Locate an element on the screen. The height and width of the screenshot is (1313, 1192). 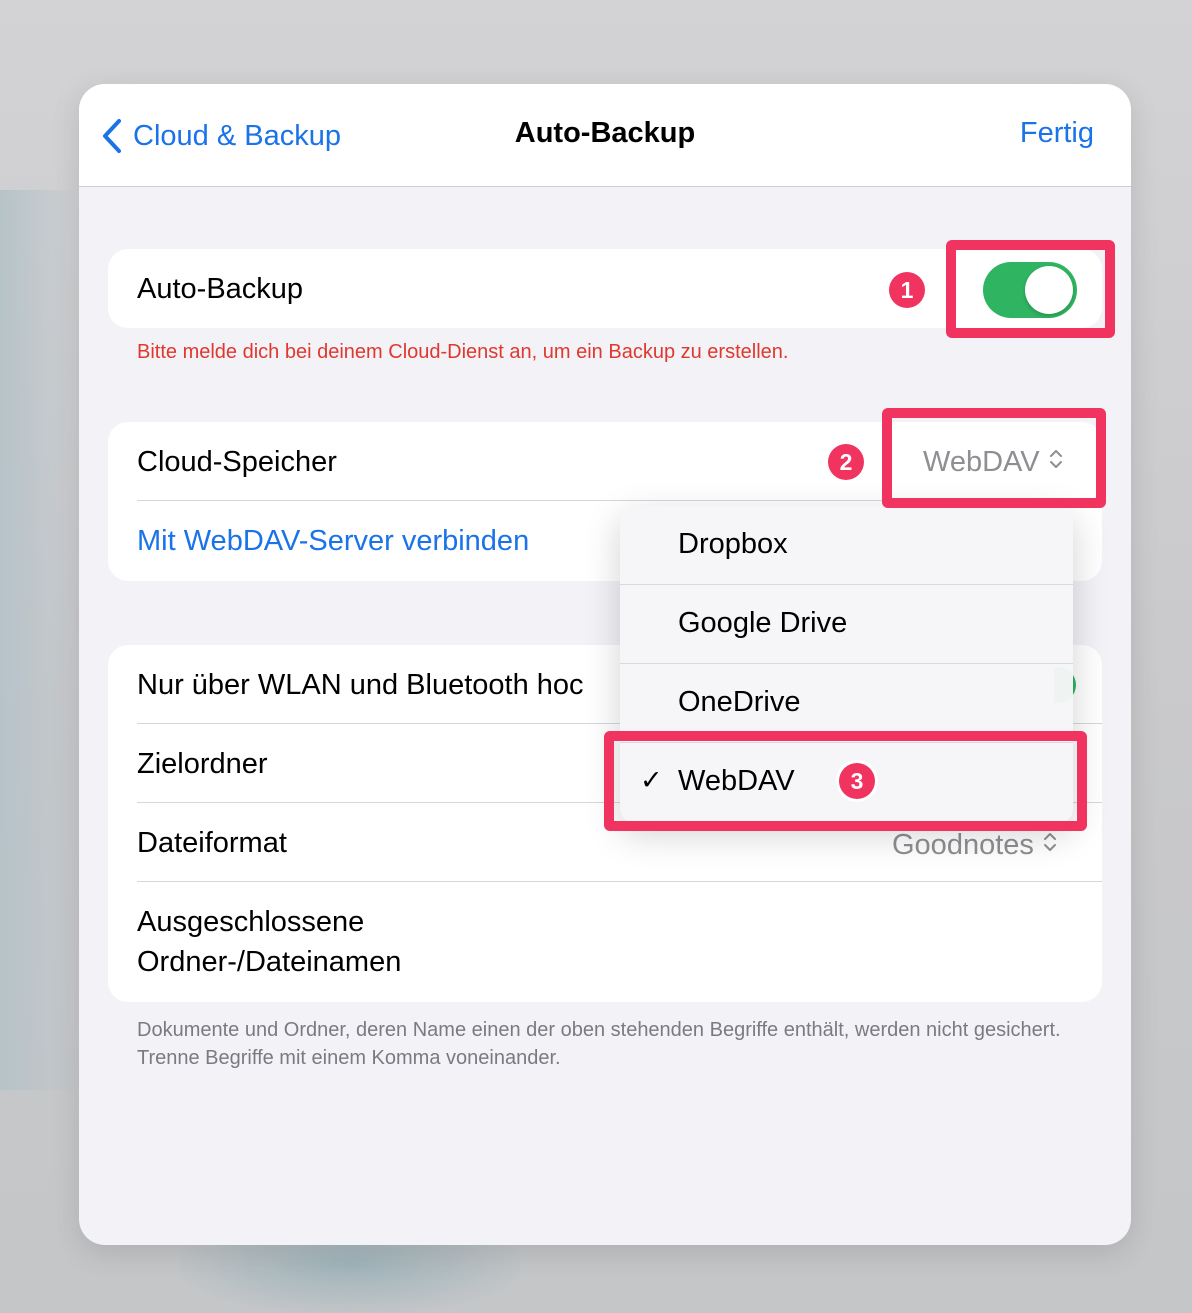
menu-item-label: OneDrive is located at coordinates (739, 702).